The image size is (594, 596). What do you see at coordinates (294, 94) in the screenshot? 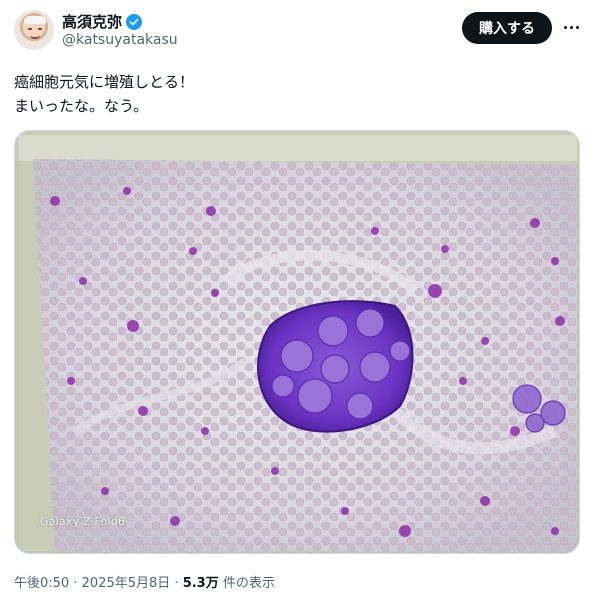
I see `tweet-text: 癌細胞元気に増殖しとる！ まいったな。なう。` at bounding box center [294, 94].